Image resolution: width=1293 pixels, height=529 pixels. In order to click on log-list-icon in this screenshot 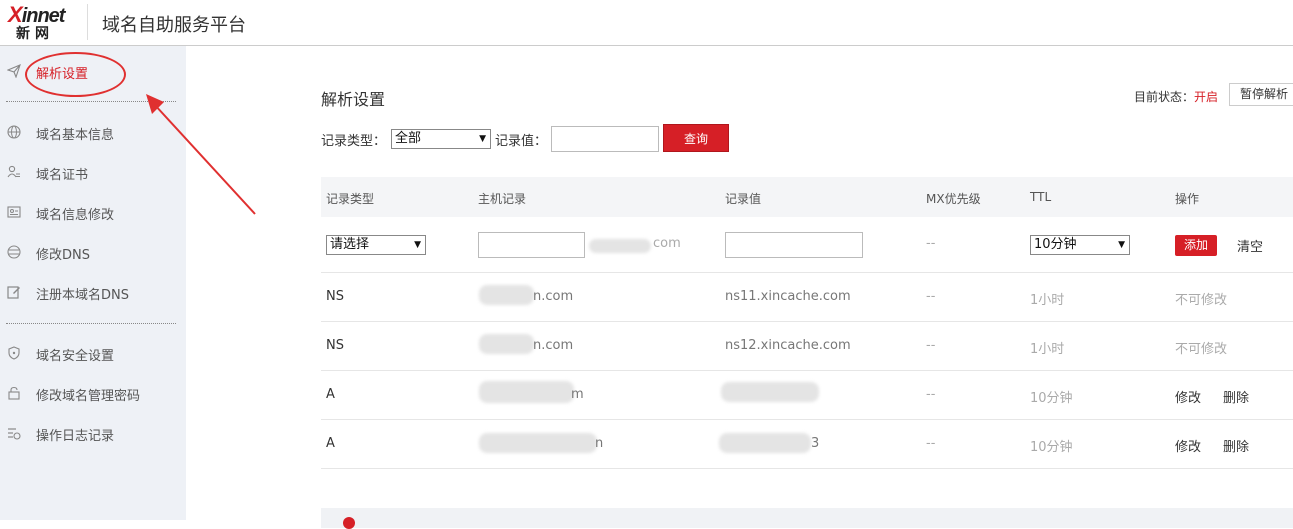, I will do `click(14, 433)`.